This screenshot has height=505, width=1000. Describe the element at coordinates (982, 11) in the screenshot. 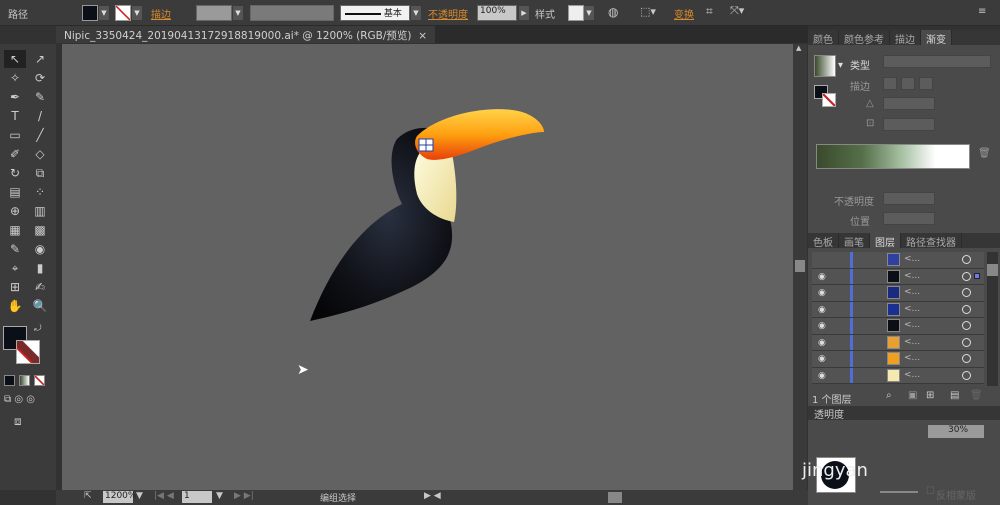

I see `panel-menu-icon: ≡` at that location.